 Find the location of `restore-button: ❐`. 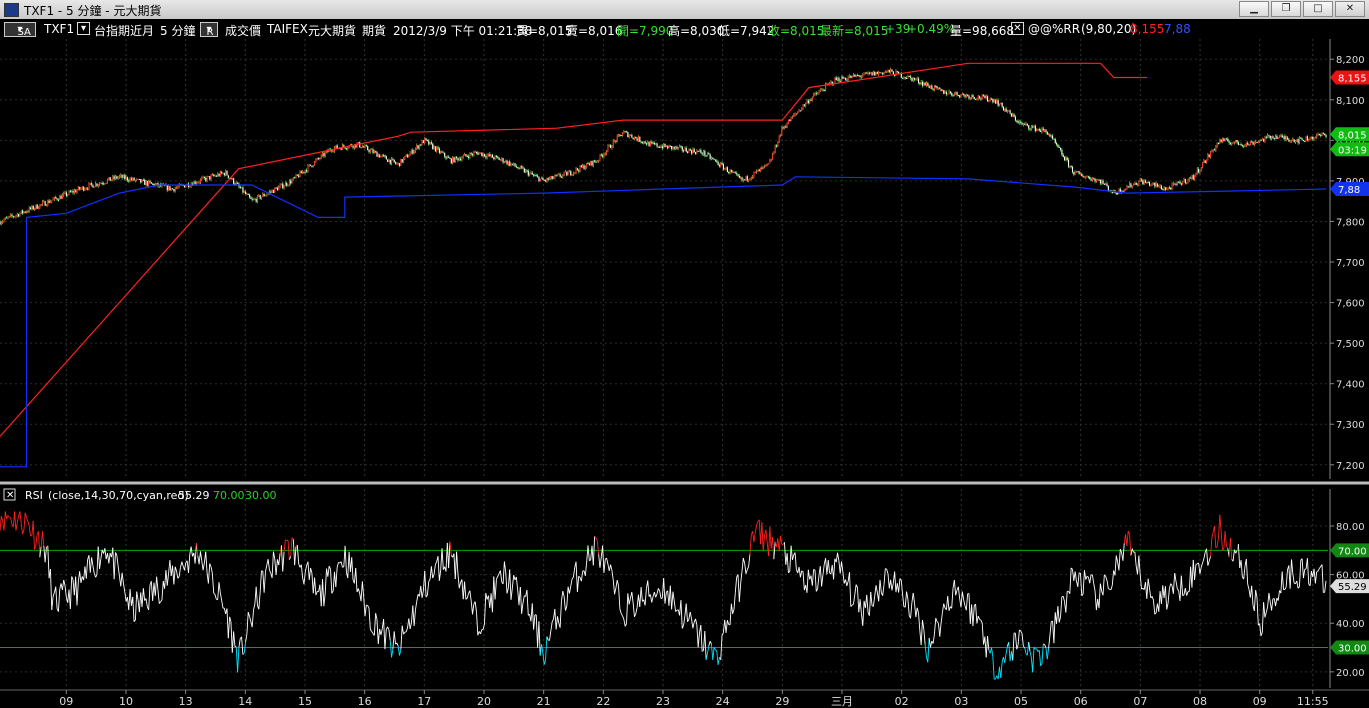

restore-button: ❐ is located at coordinates (1286, 9).